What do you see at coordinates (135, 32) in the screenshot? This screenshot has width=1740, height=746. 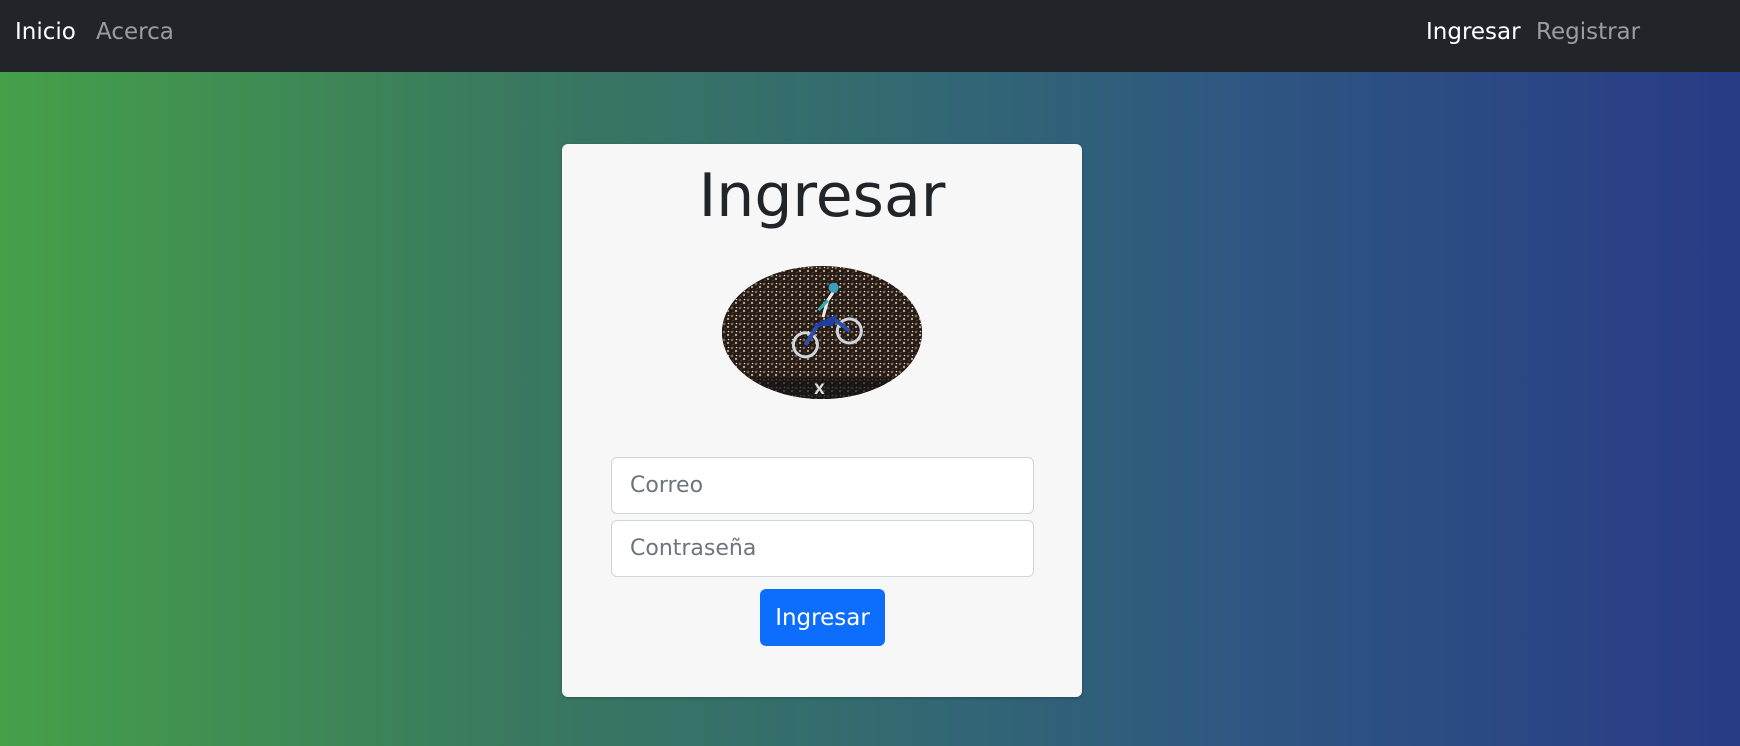 I see `nav-link-acerca: Acerca` at bounding box center [135, 32].